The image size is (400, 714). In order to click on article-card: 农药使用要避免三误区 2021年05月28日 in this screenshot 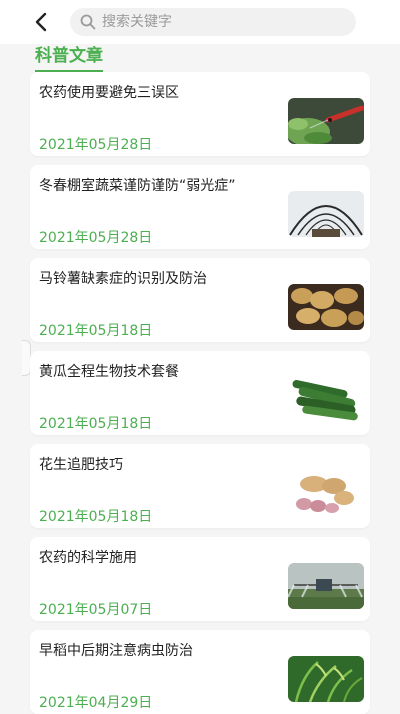, I will do `click(200, 114)`.